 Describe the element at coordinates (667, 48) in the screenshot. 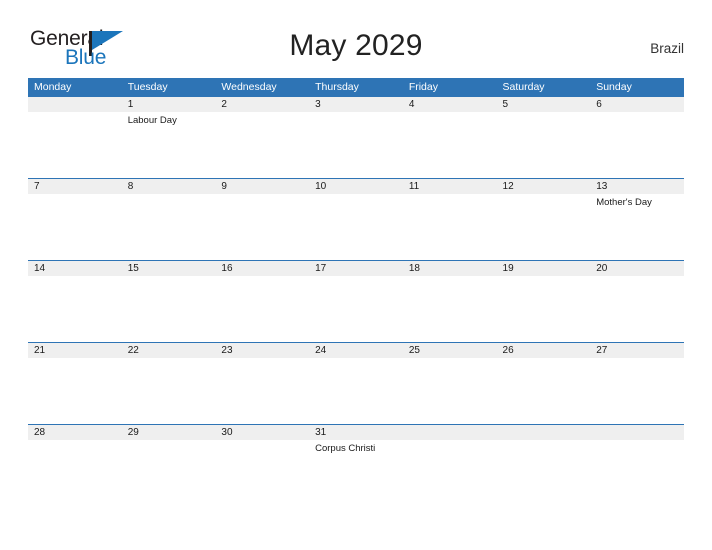

I see `country-label: Brazil` at that location.